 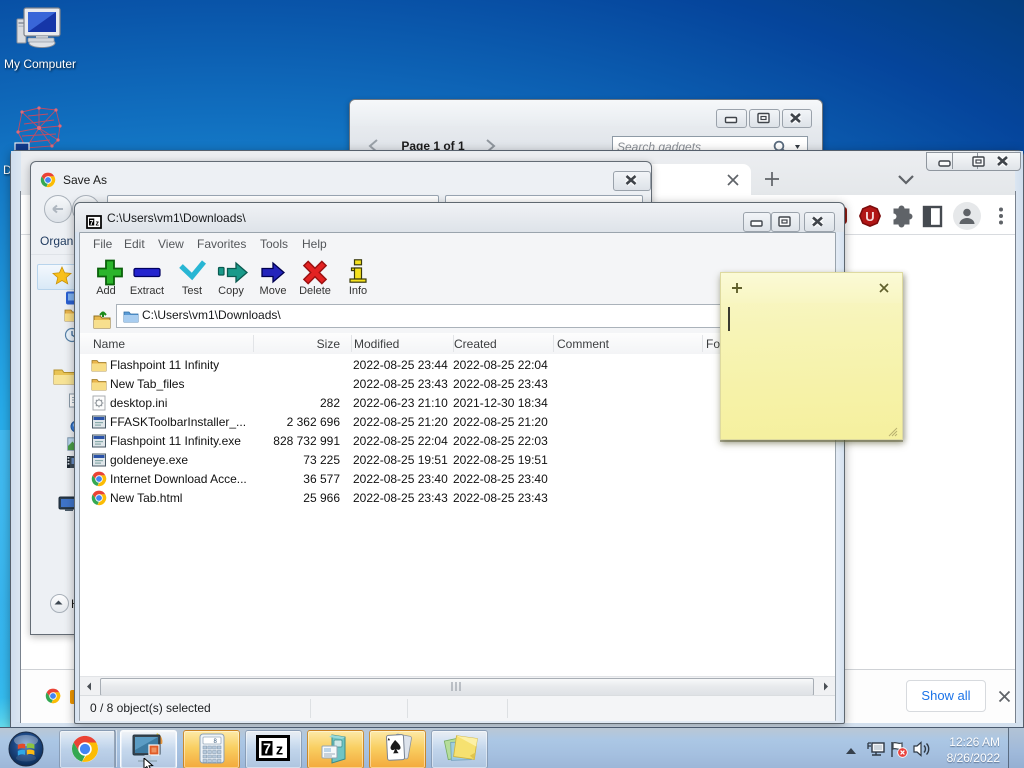 What do you see at coordinates (869, 216) in the screenshot?
I see `svg-text: U` at bounding box center [869, 216].